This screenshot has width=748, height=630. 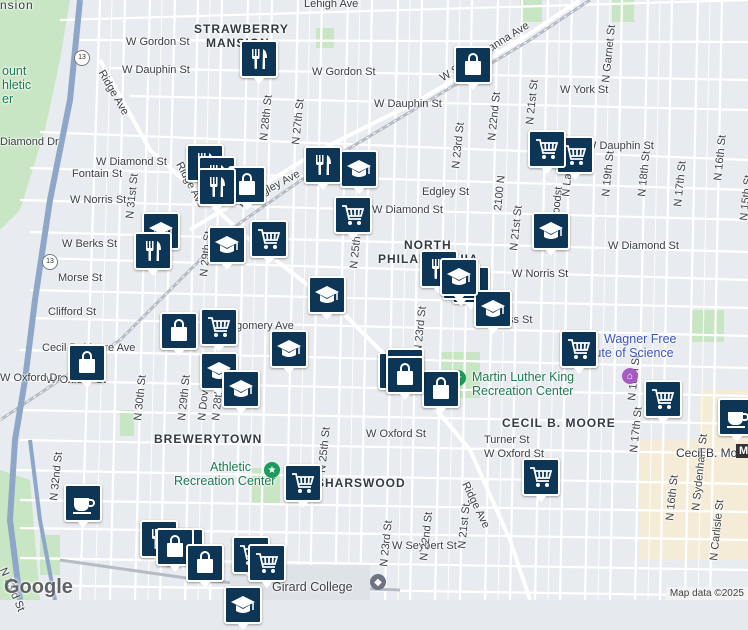 I want to click on street-label: Lehigh Ave, so click(x=331, y=5).